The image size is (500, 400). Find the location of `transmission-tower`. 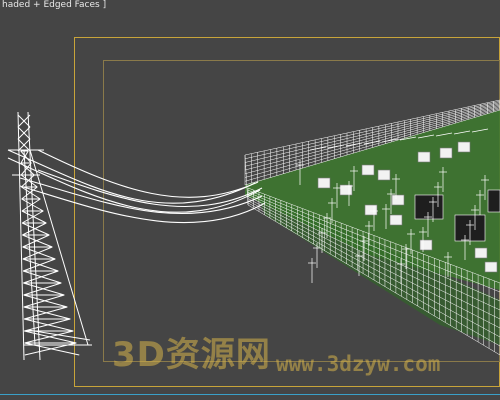

transmission-tower is located at coordinates (50, 236).